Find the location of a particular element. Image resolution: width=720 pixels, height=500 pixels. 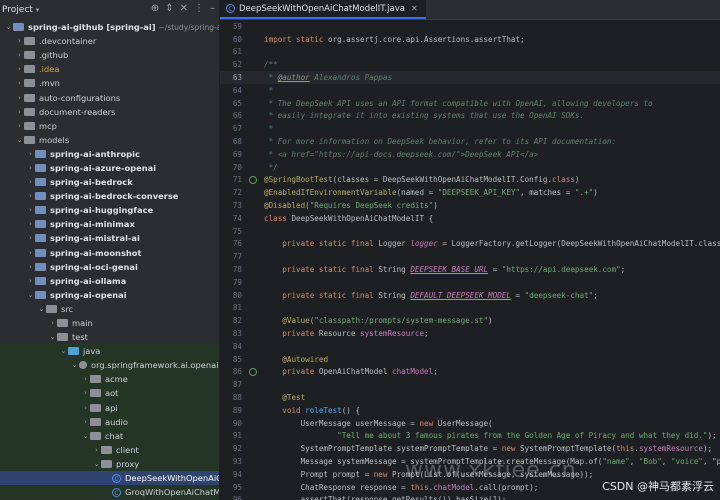

tree-item: › .github is located at coordinates (109, 55).